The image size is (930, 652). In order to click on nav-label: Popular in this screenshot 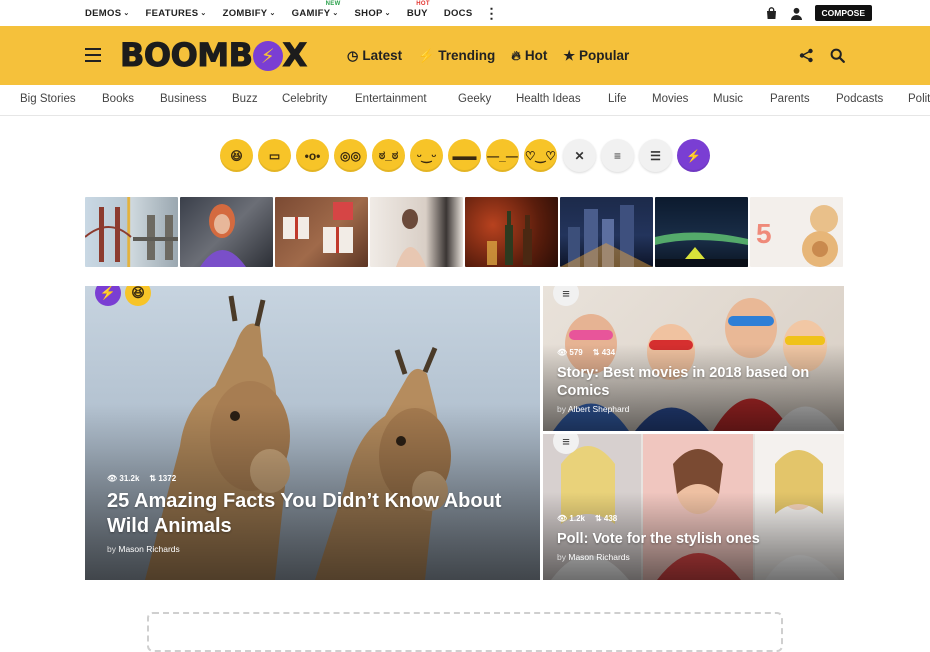, I will do `click(604, 55)`.